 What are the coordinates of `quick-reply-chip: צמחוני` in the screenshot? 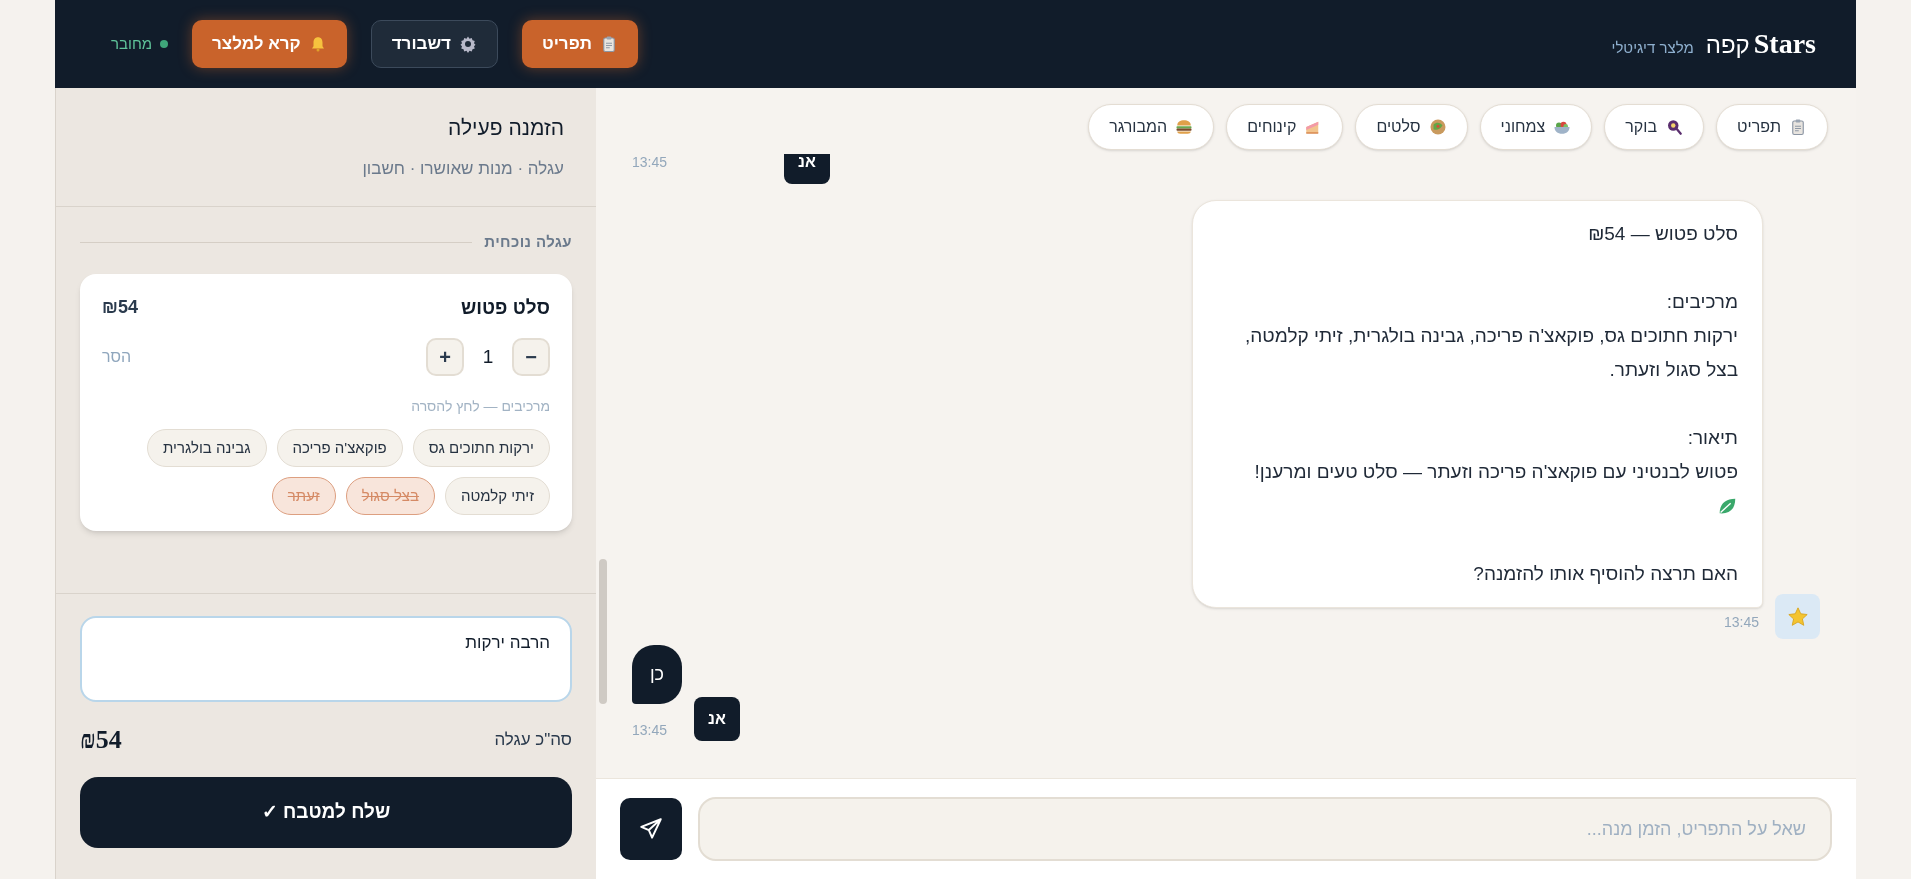 It's located at (1536, 127).